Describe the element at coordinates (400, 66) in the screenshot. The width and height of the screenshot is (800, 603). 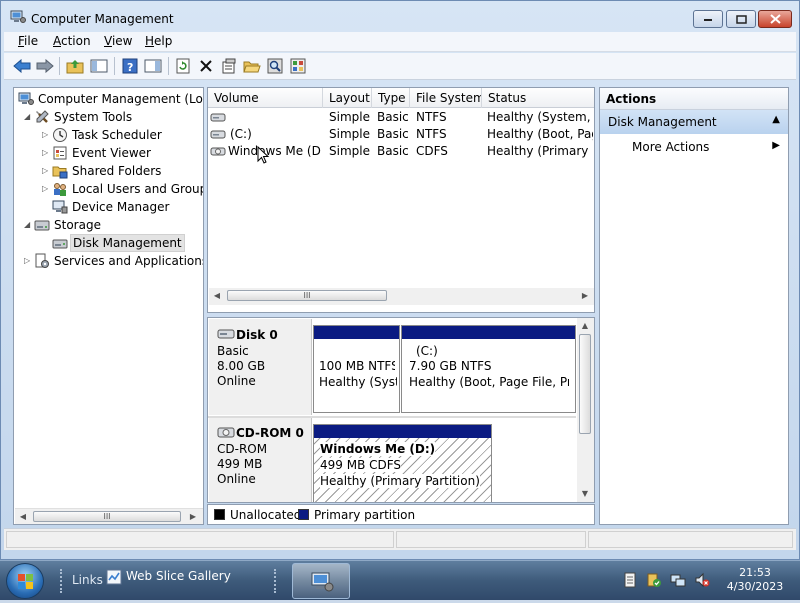
I see `toolbar: ?` at that location.